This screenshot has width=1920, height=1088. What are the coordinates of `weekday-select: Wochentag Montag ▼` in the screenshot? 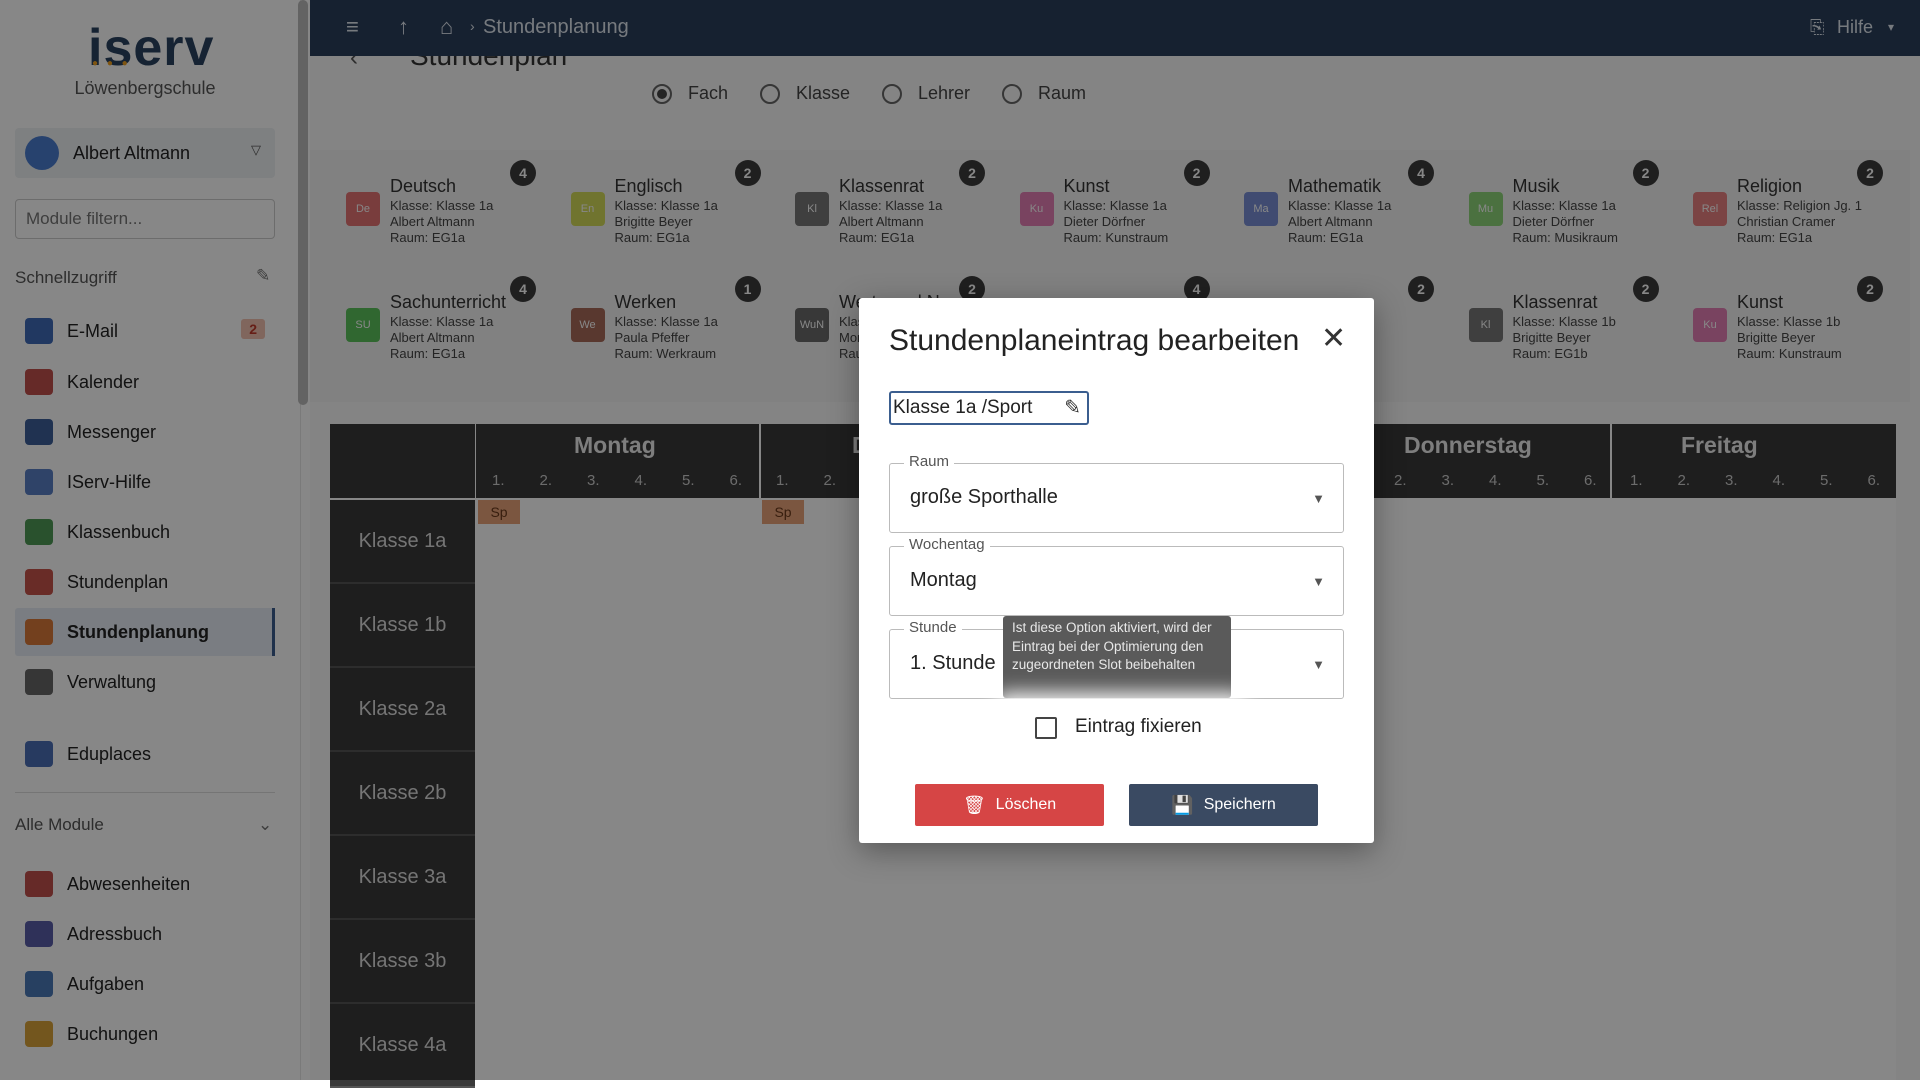 It's located at (1116, 576).